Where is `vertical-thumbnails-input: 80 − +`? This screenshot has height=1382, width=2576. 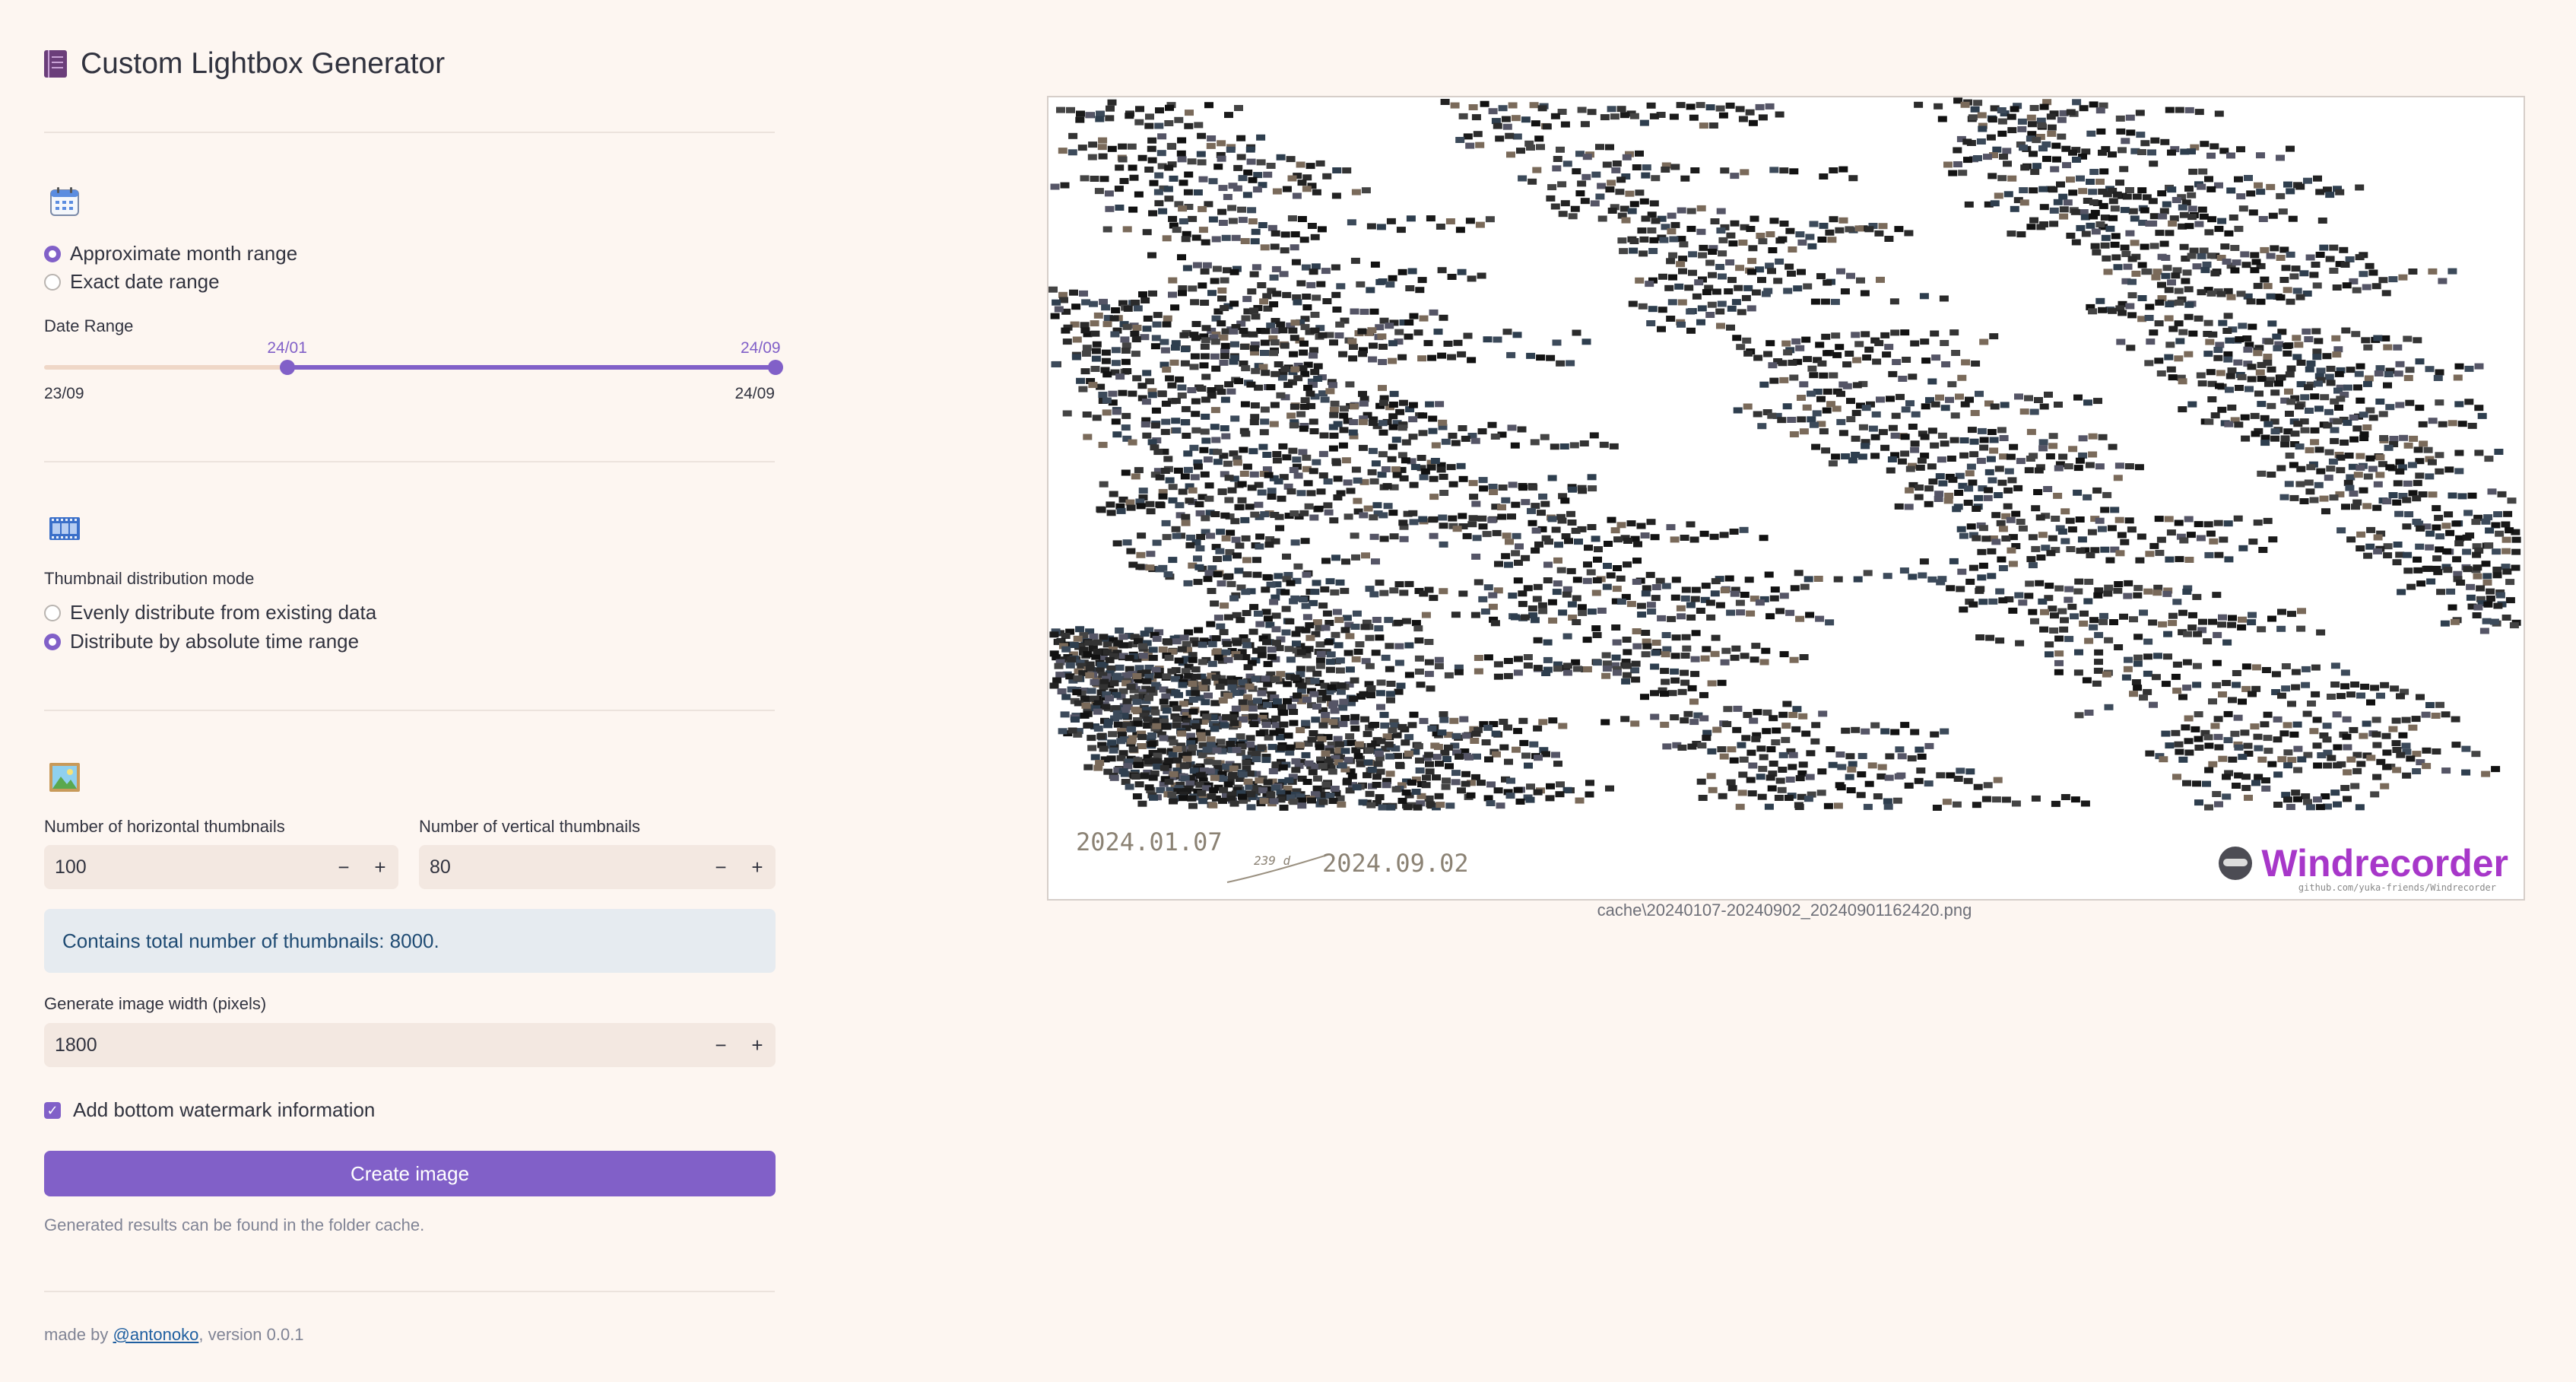 vertical-thumbnails-input: 80 − + is located at coordinates (597, 867).